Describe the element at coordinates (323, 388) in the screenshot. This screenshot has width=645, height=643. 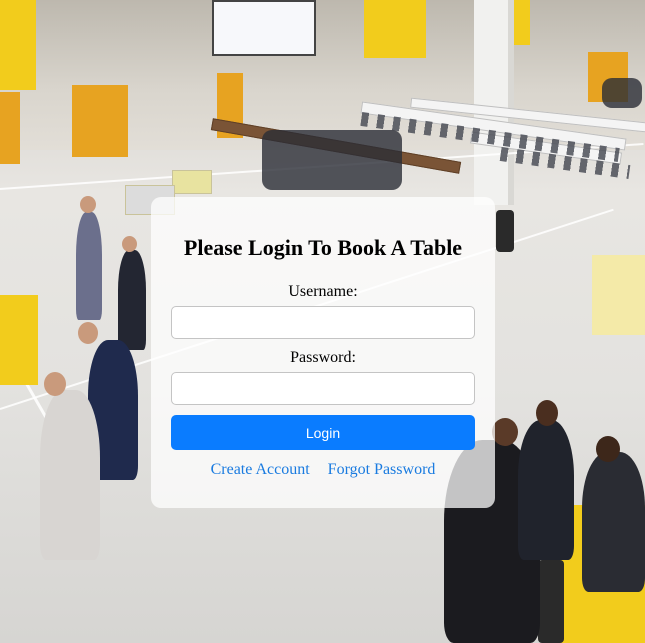
I see `password-input` at that location.